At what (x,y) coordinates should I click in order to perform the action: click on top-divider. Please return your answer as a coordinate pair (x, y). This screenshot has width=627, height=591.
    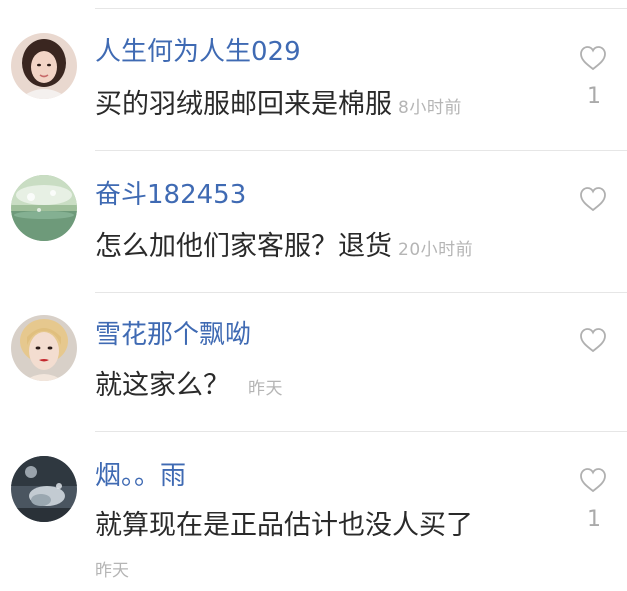
    Looking at the image, I should click on (361, 8).